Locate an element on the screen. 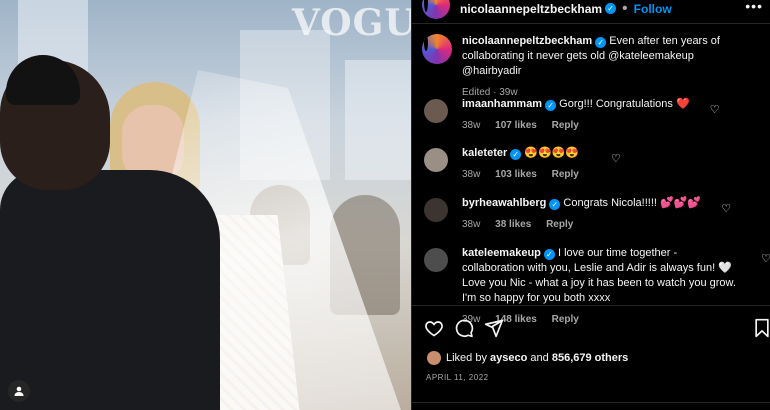  more-options-icon: ••• is located at coordinates (754, 7).